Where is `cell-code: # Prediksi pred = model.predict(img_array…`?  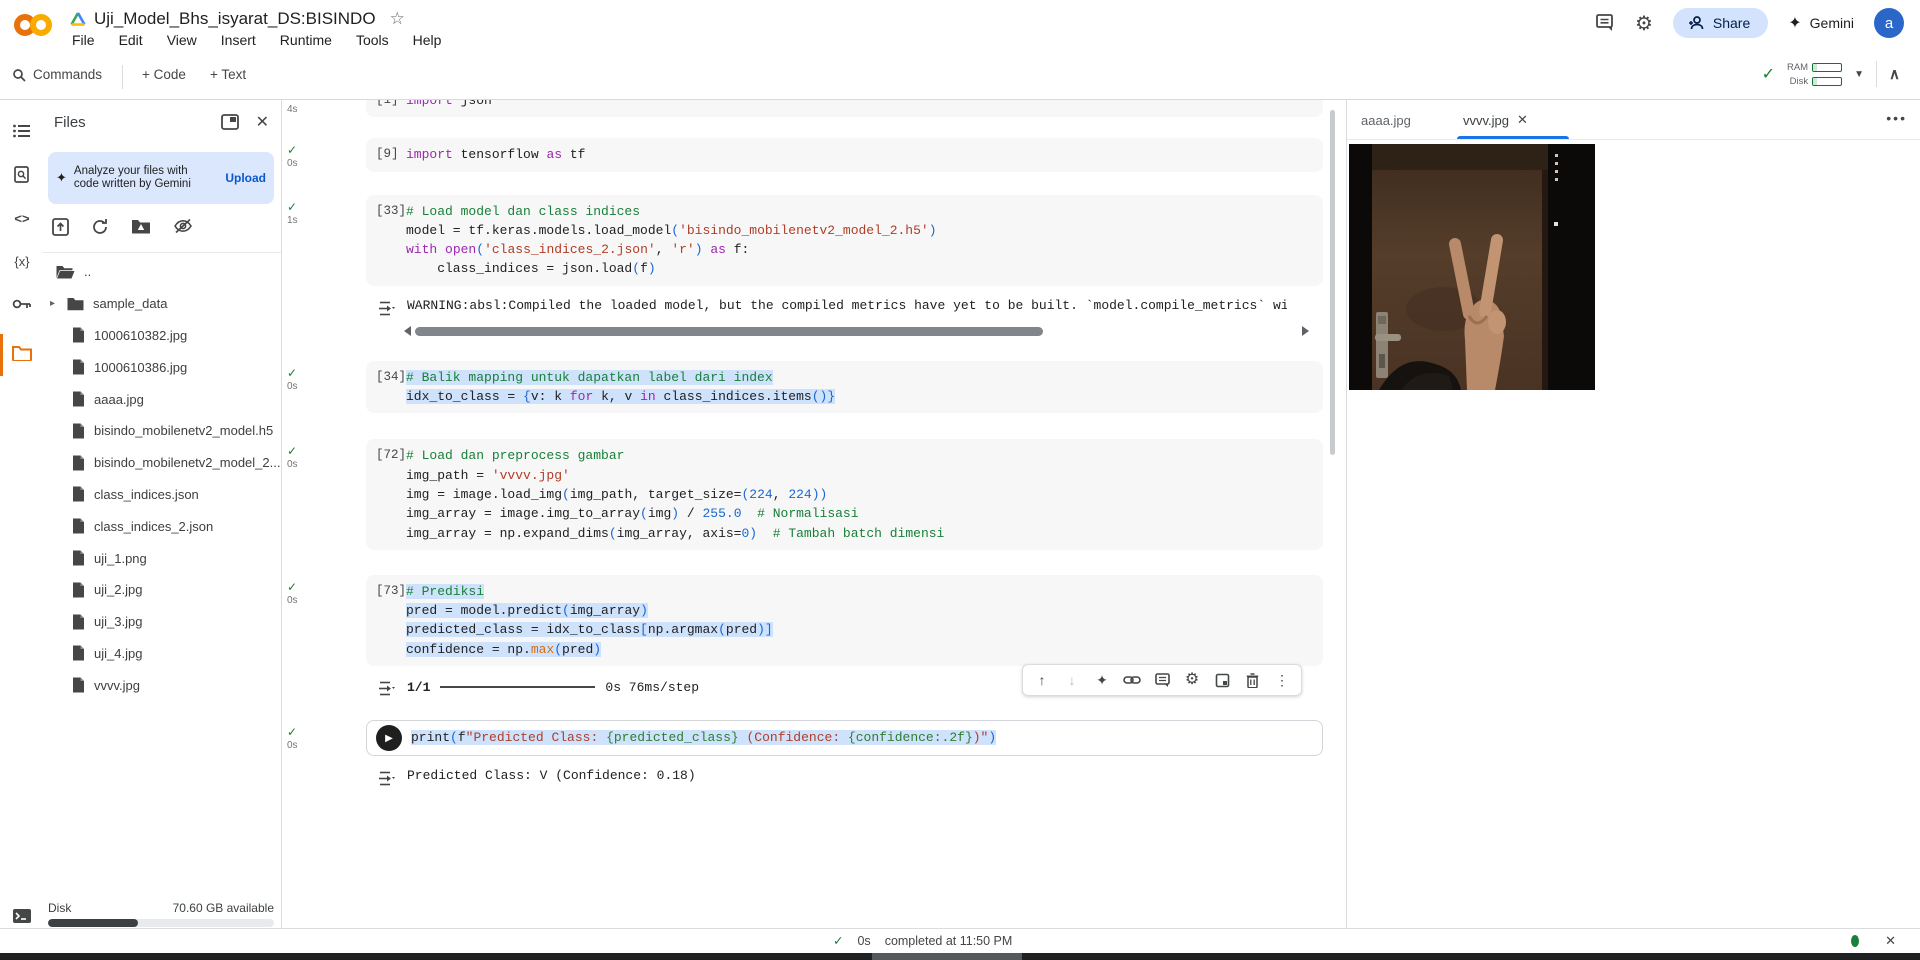 cell-code: # Prediksi pred = model.predict(img_array… is located at coordinates (589, 620).